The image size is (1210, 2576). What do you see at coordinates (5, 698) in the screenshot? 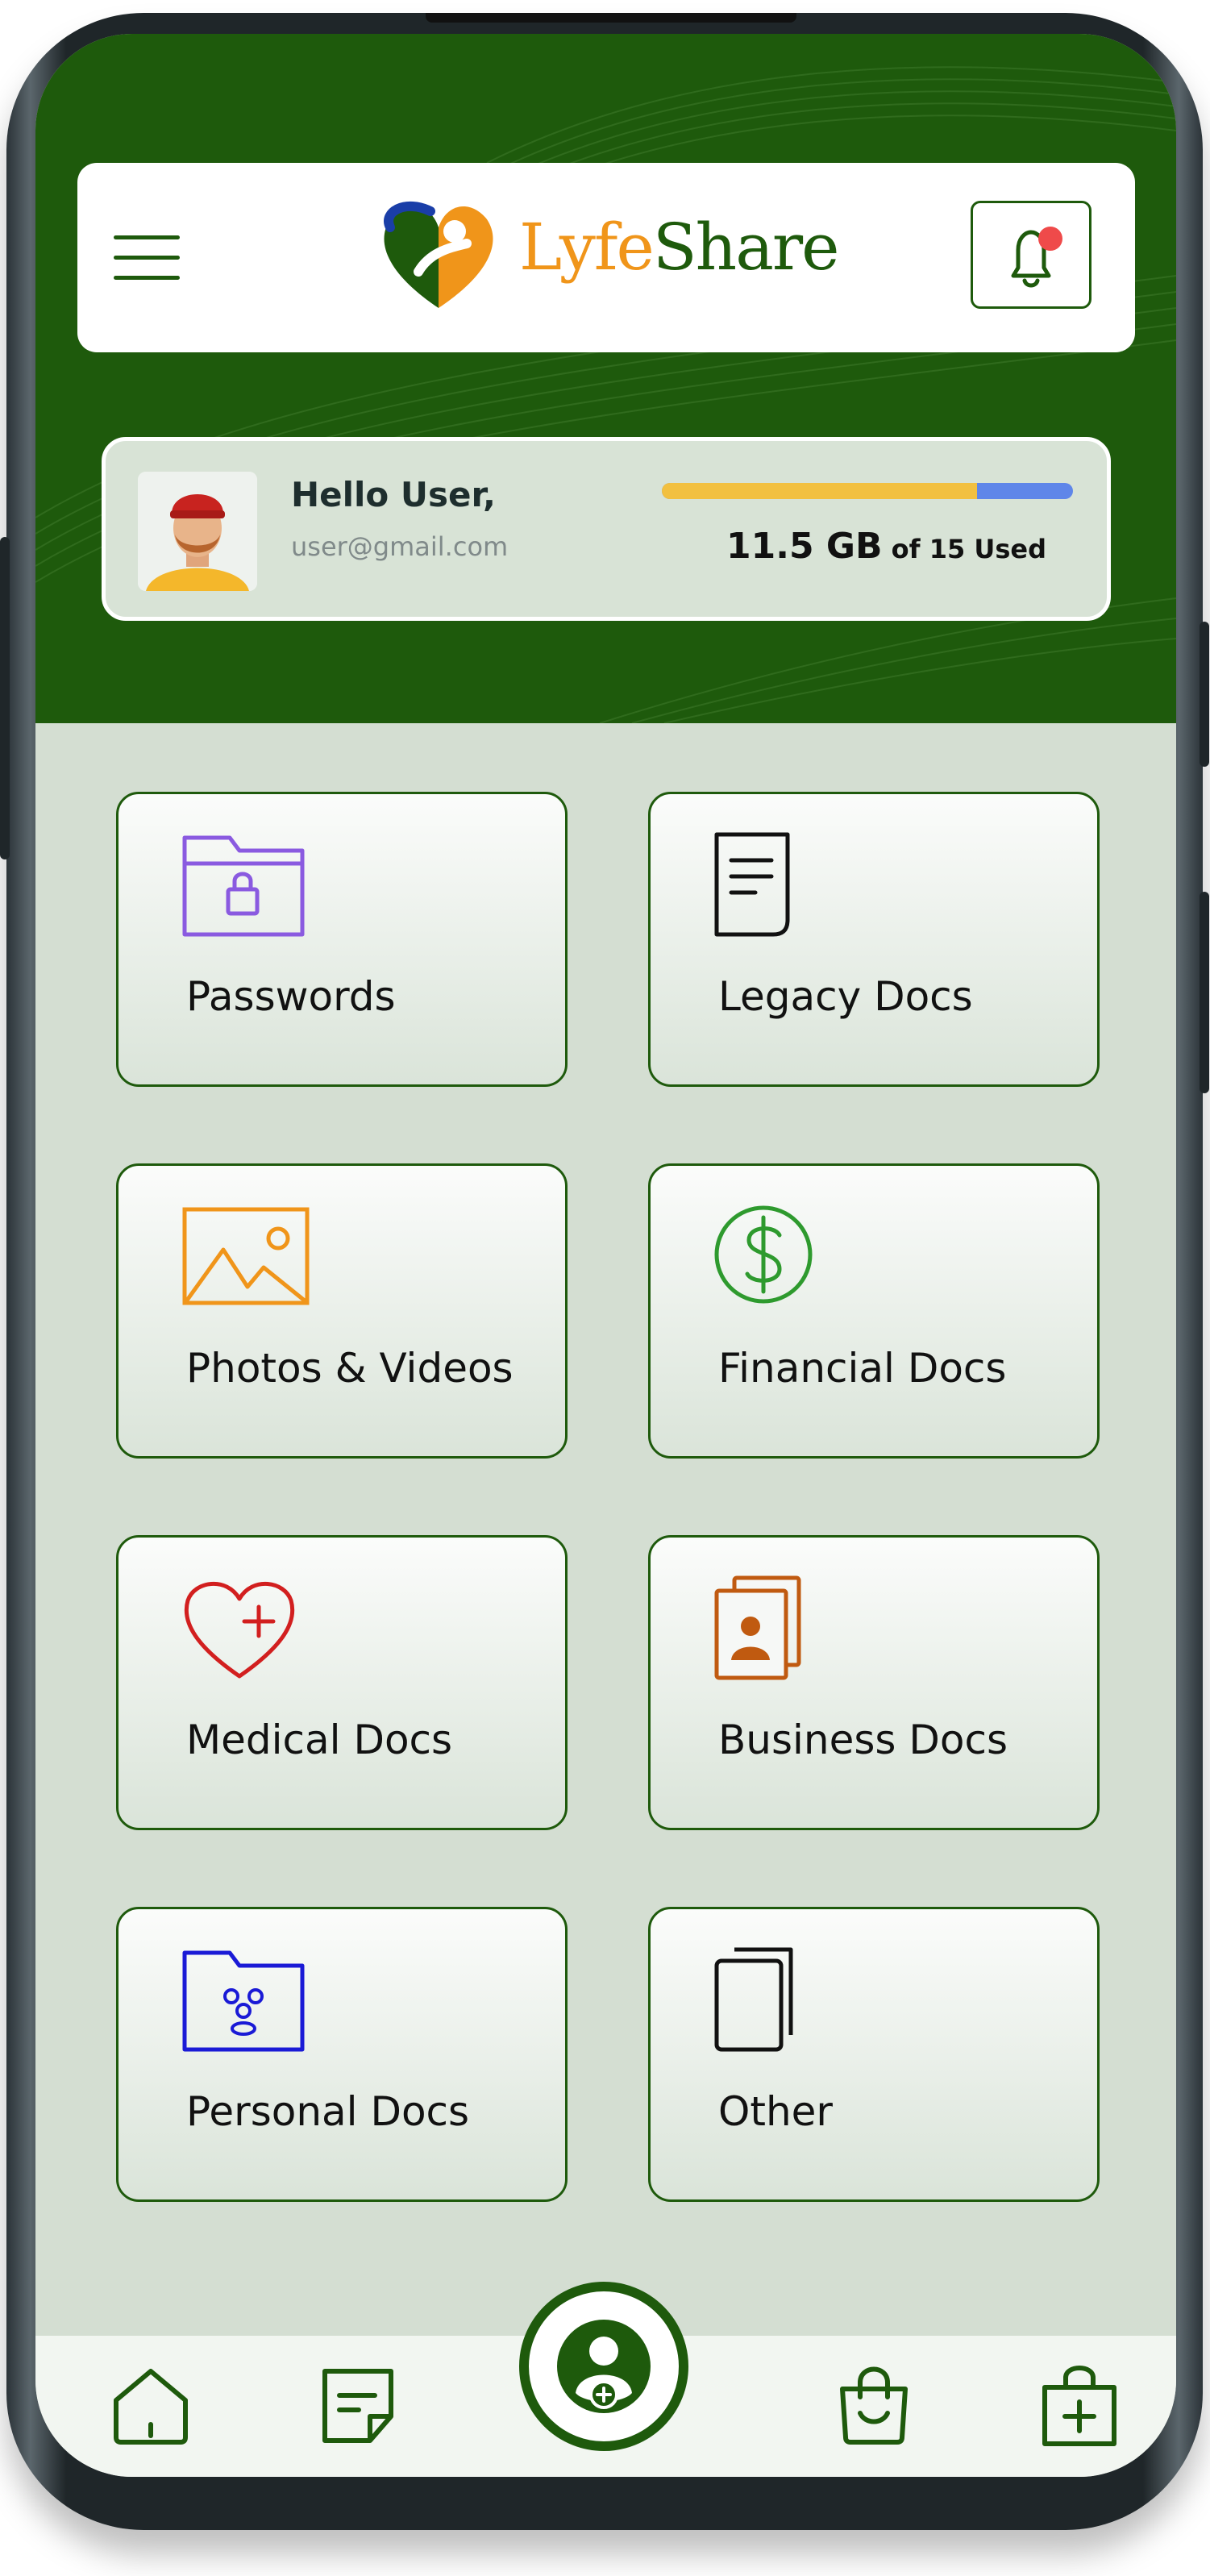
I see `side-button-left` at bounding box center [5, 698].